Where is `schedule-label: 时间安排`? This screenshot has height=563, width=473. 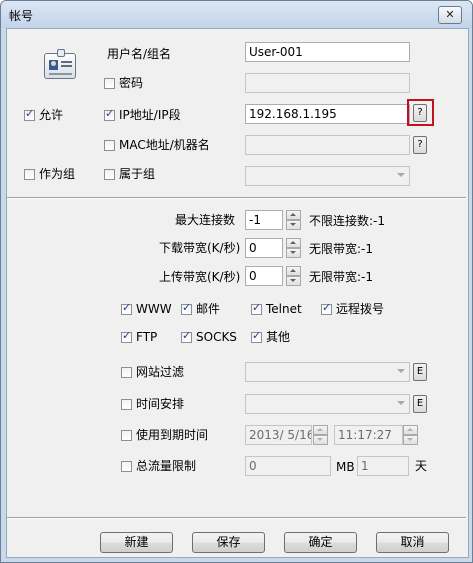
schedule-label: 时间安排 is located at coordinates (160, 404).